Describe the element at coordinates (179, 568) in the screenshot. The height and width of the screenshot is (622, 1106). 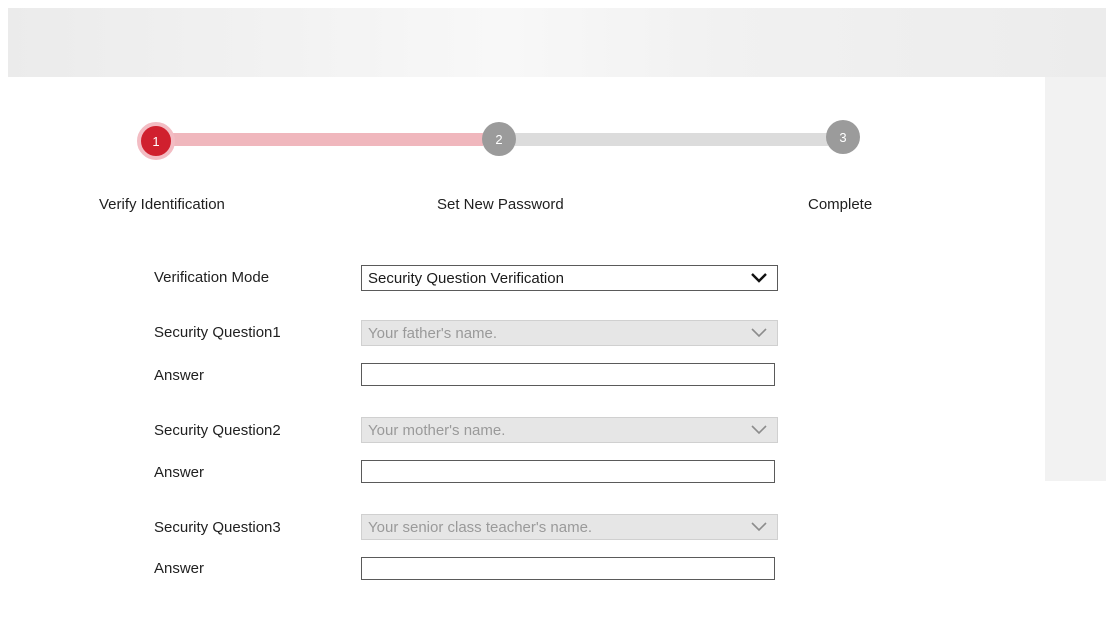
I see `answer-3-label: Answer` at that location.